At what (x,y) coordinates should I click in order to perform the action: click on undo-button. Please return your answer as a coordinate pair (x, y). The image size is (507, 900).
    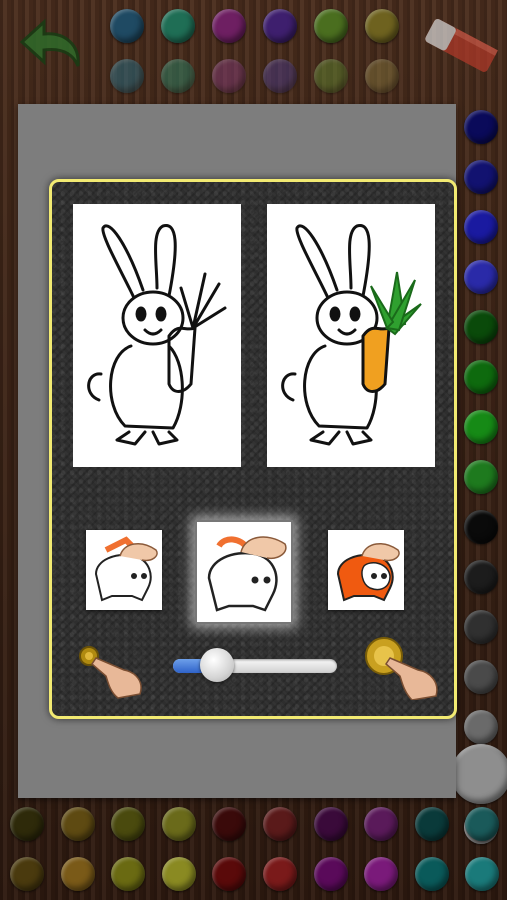
    Looking at the image, I should click on (48, 44).